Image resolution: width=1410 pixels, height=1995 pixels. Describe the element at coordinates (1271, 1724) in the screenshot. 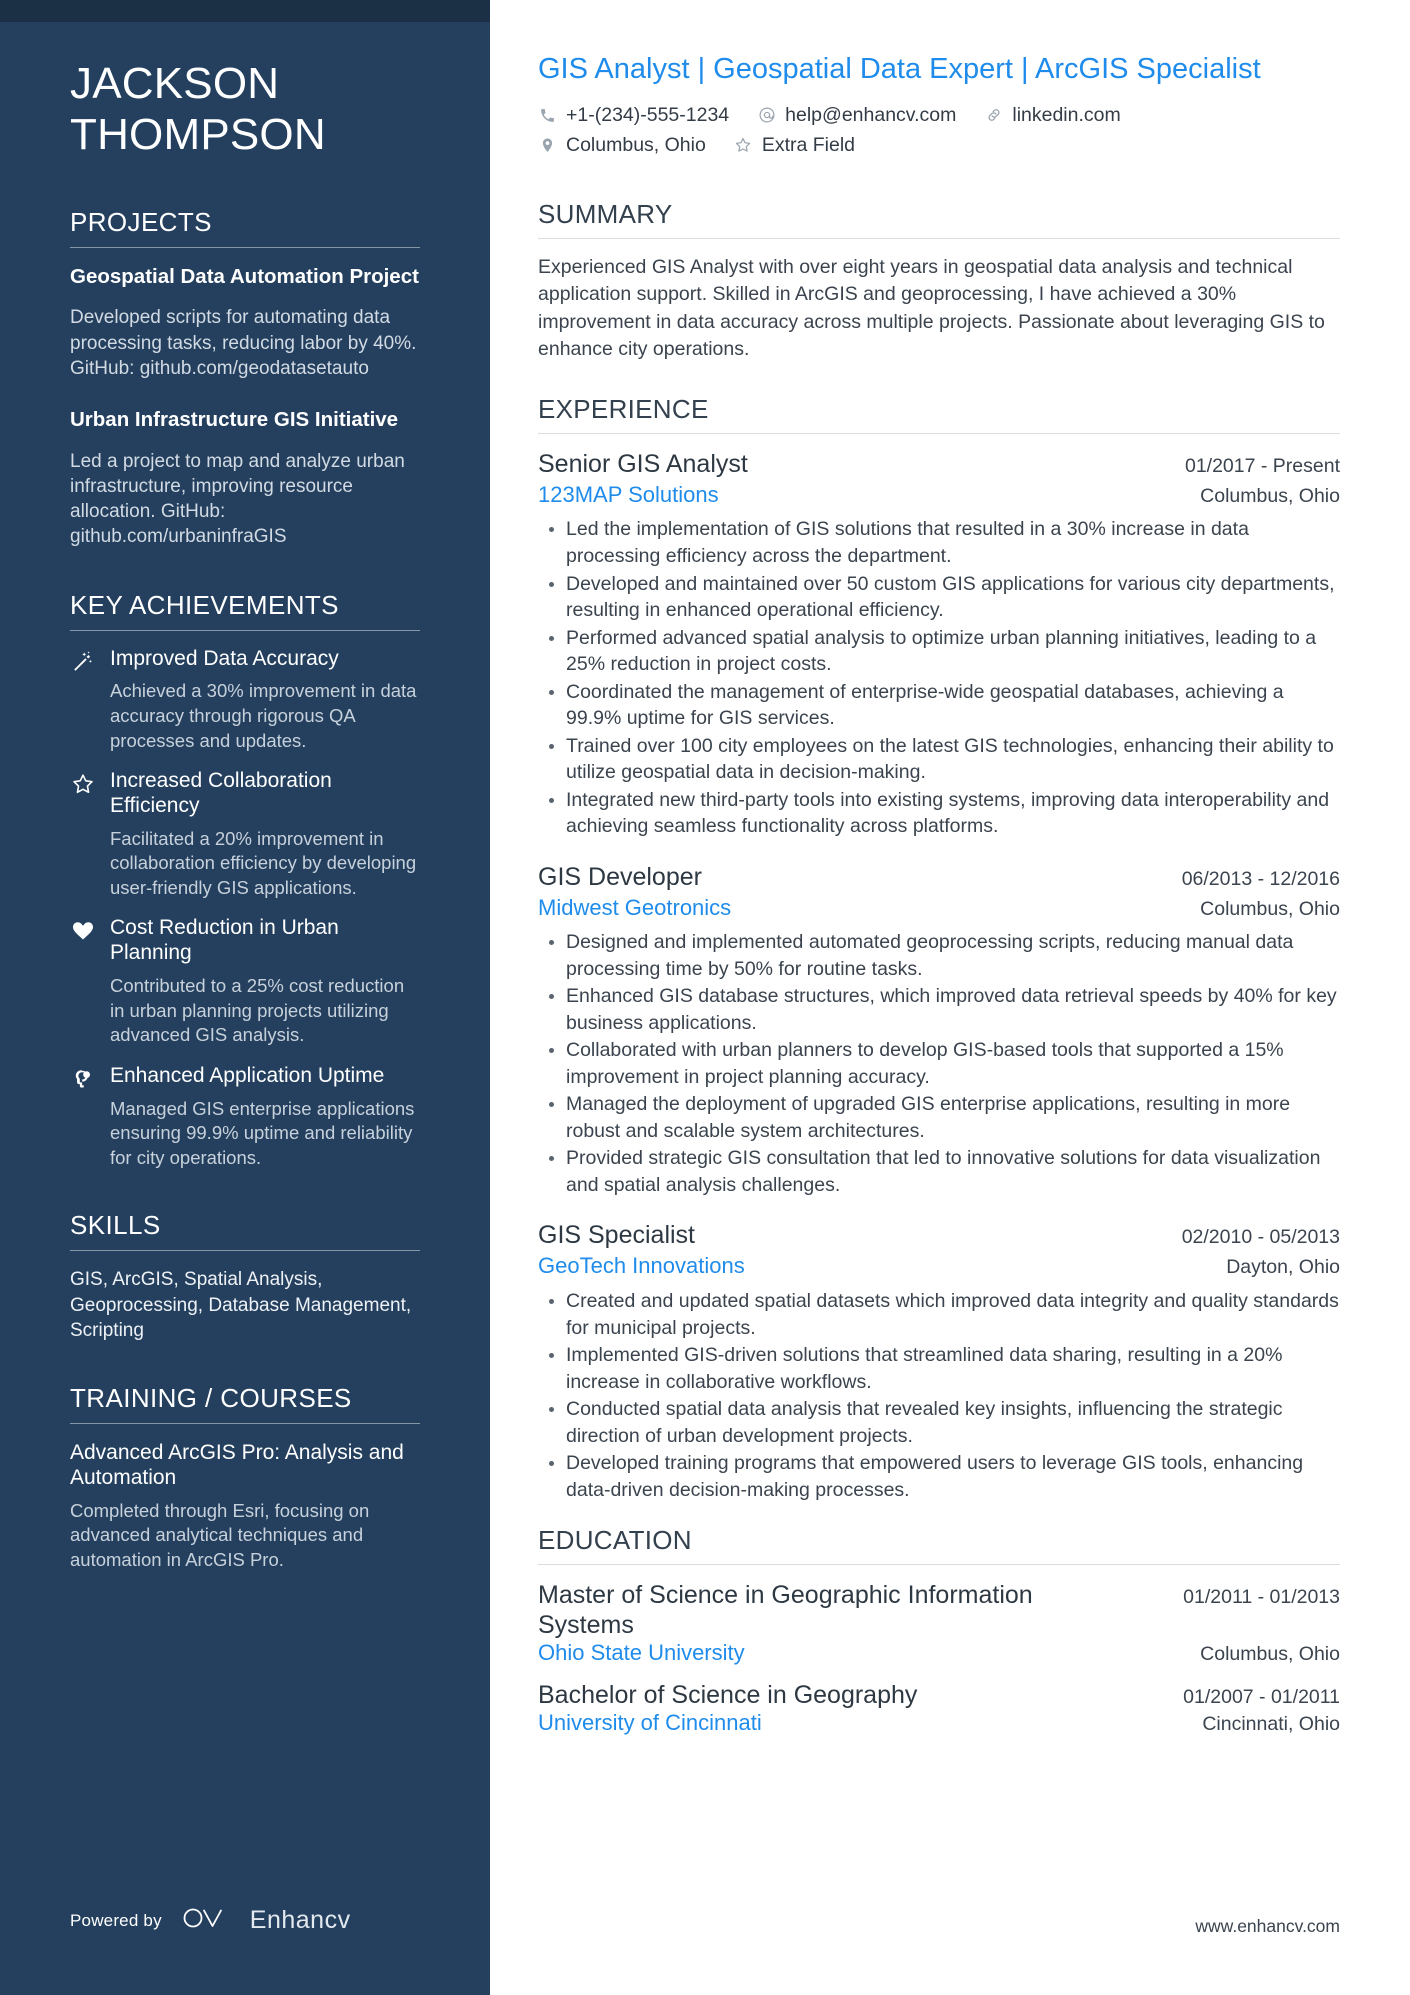

I see `education-location: Cincinnati, Ohio` at that location.